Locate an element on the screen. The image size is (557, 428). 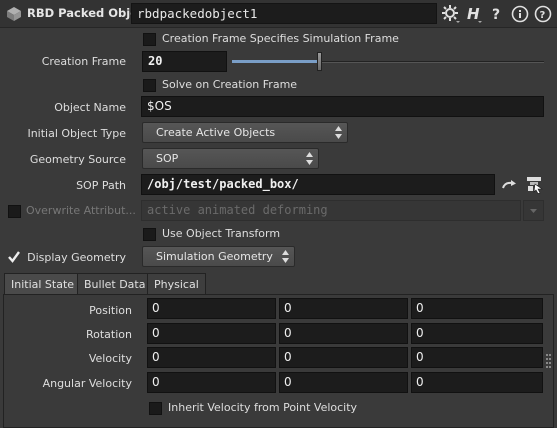
creation-frame-slider-fill is located at coordinates (276, 61).